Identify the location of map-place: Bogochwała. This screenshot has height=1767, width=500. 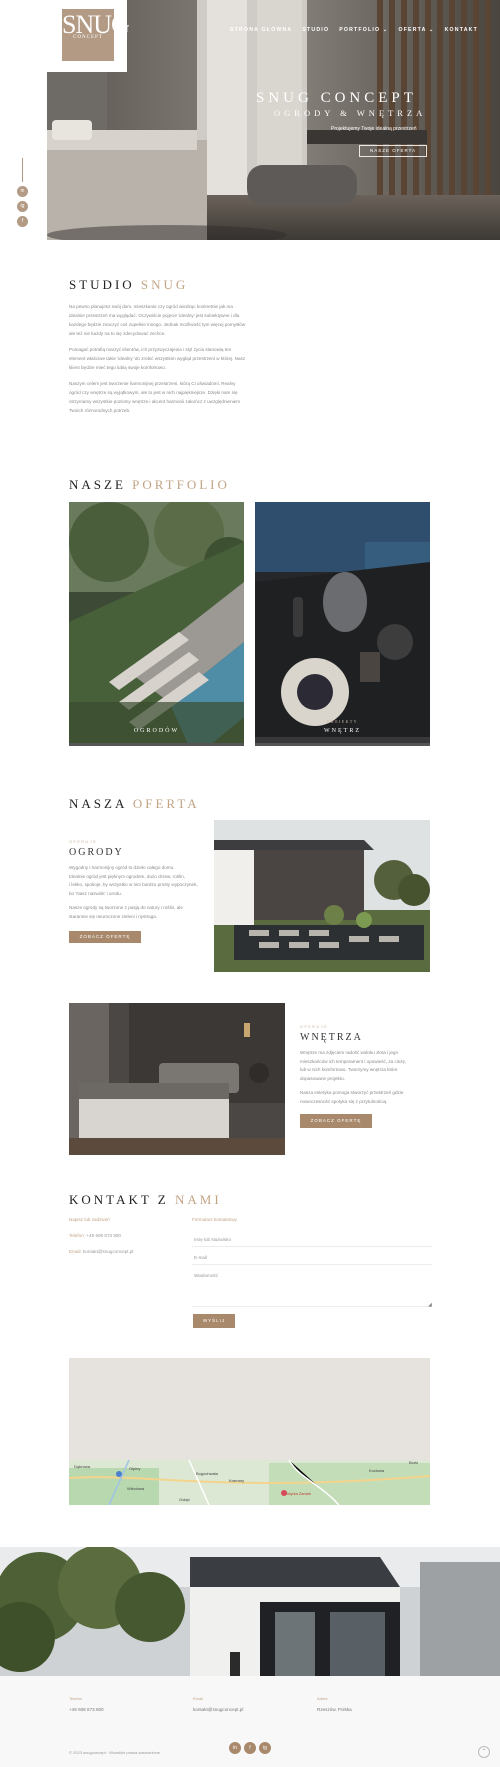
(207, 1473).